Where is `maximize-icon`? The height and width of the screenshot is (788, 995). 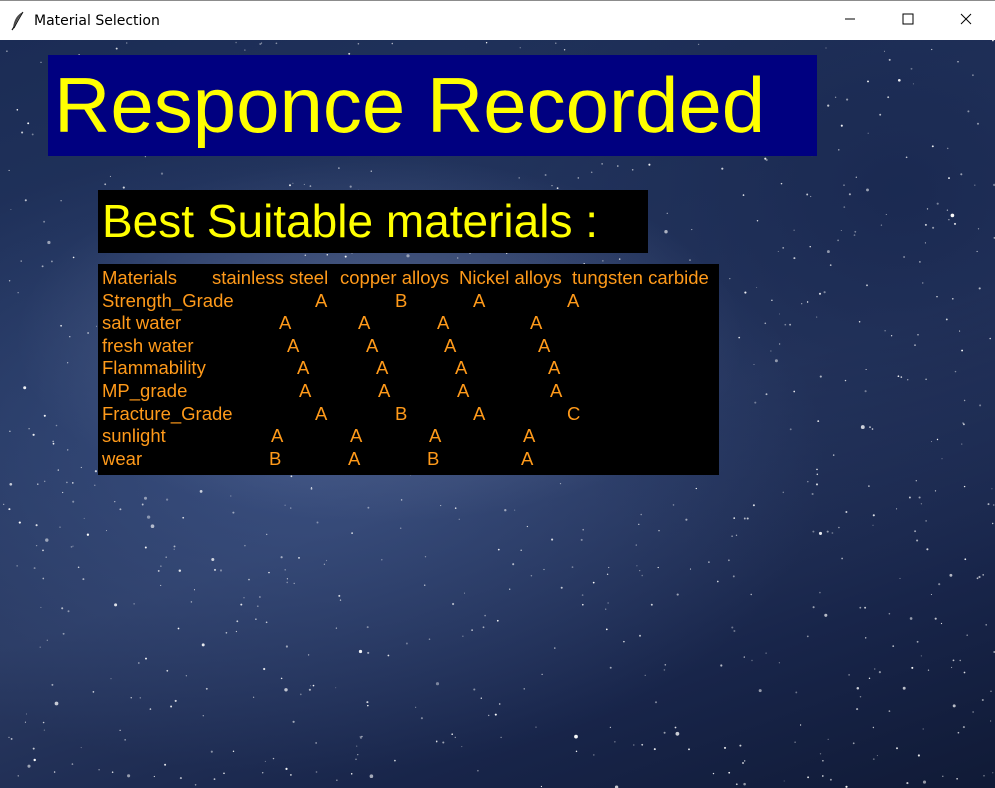
maximize-icon is located at coordinates (908, 21).